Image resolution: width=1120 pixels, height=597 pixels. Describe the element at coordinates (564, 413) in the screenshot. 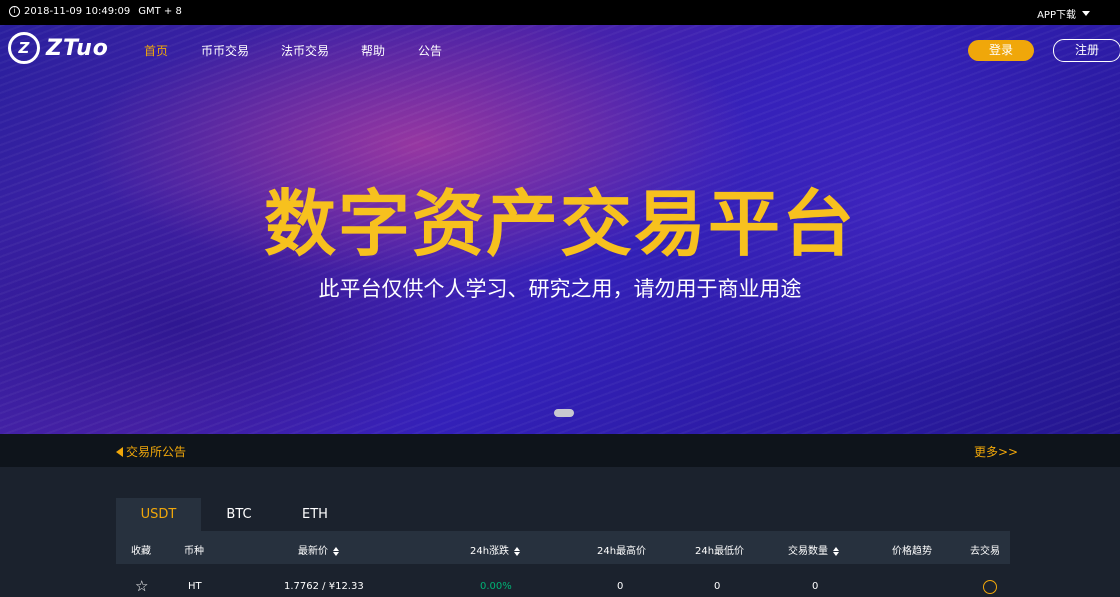

I see `carousel-indicator` at that location.